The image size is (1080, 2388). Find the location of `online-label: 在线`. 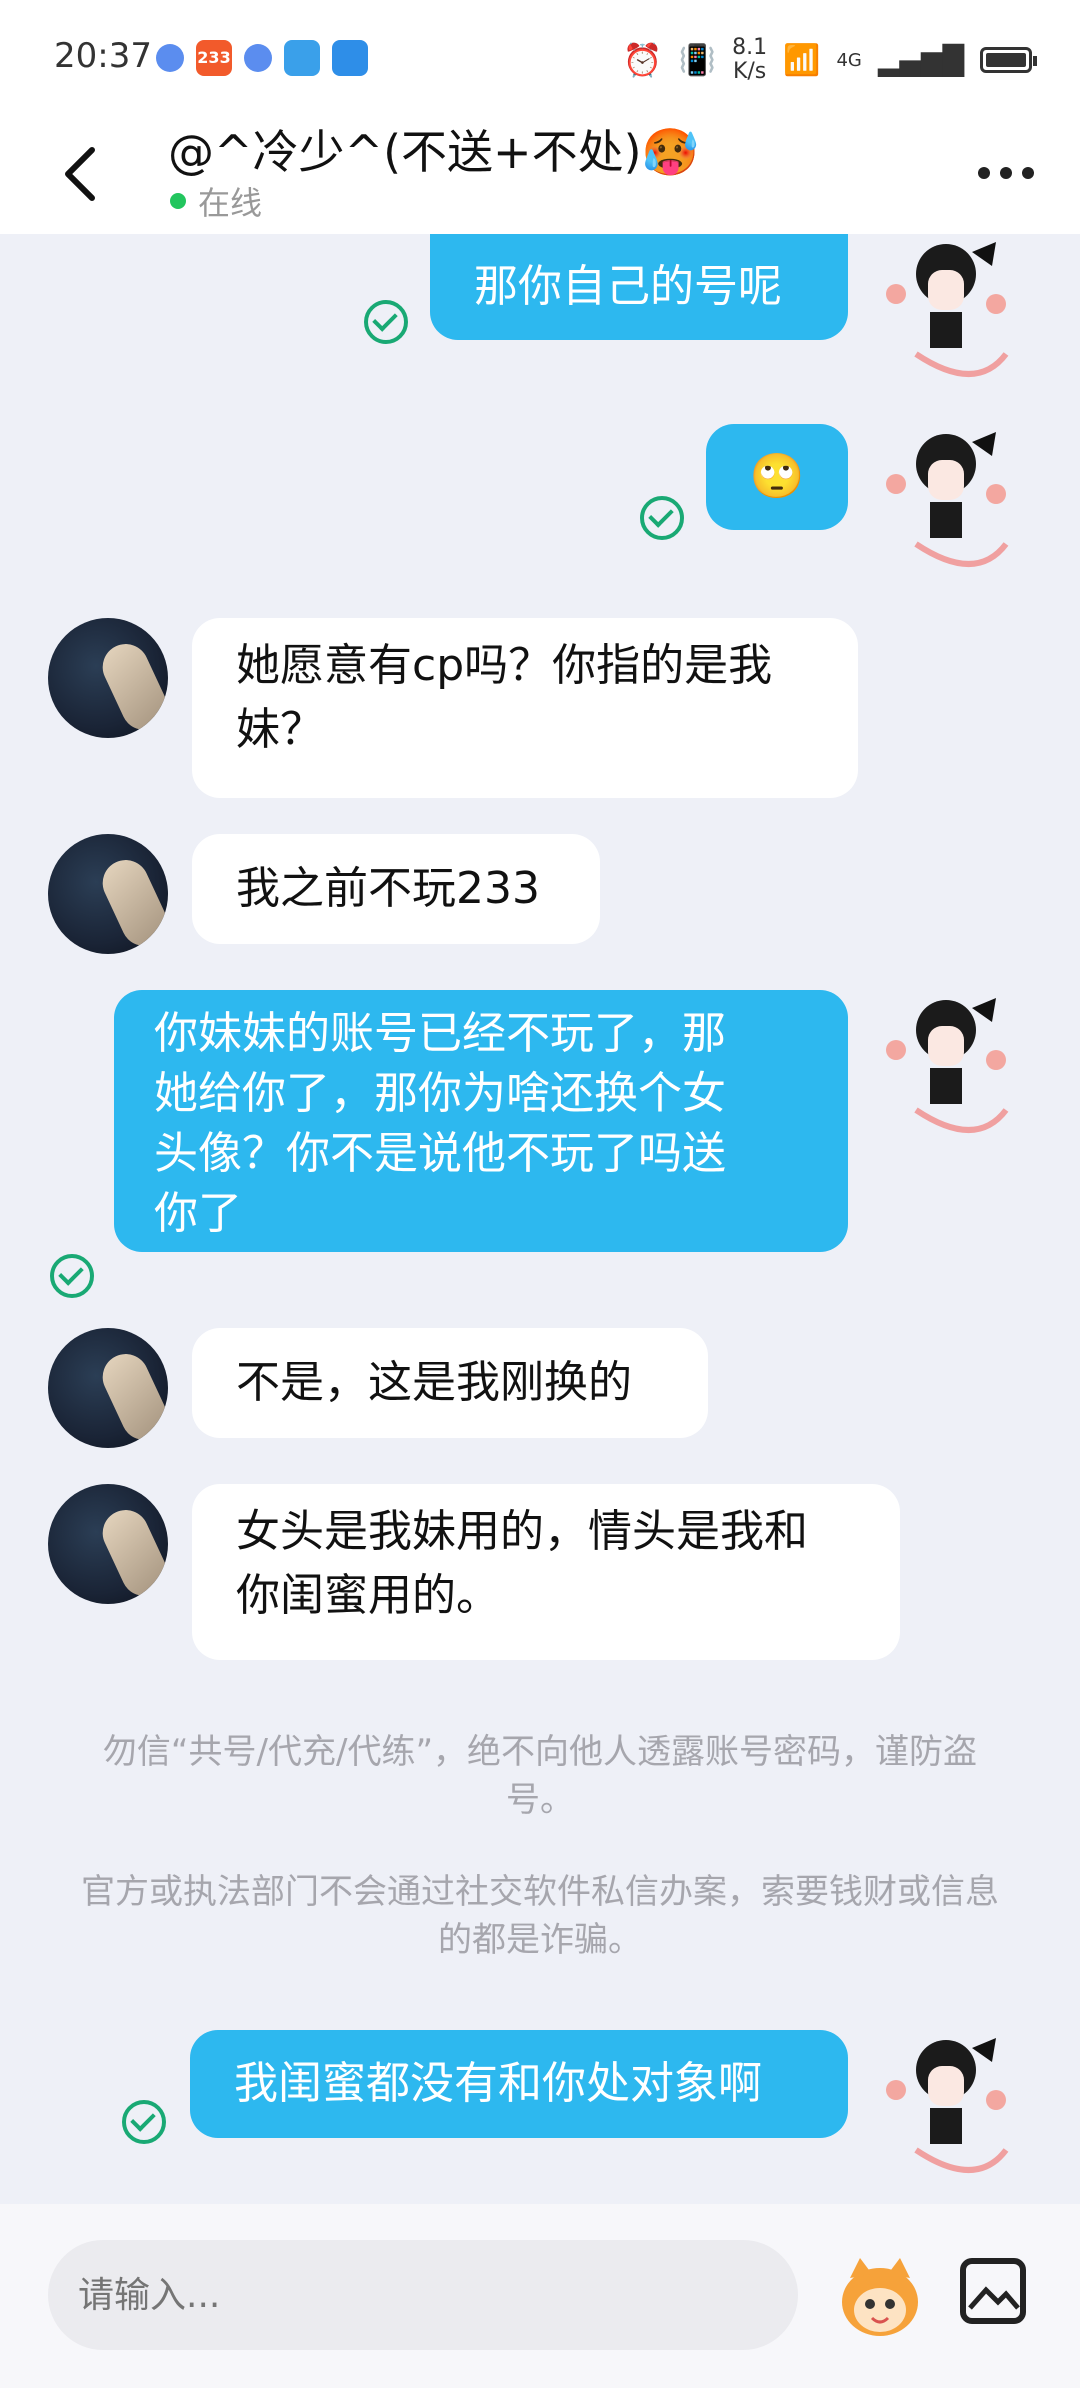

online-label: 在线 is located at coordinates (230, 203).